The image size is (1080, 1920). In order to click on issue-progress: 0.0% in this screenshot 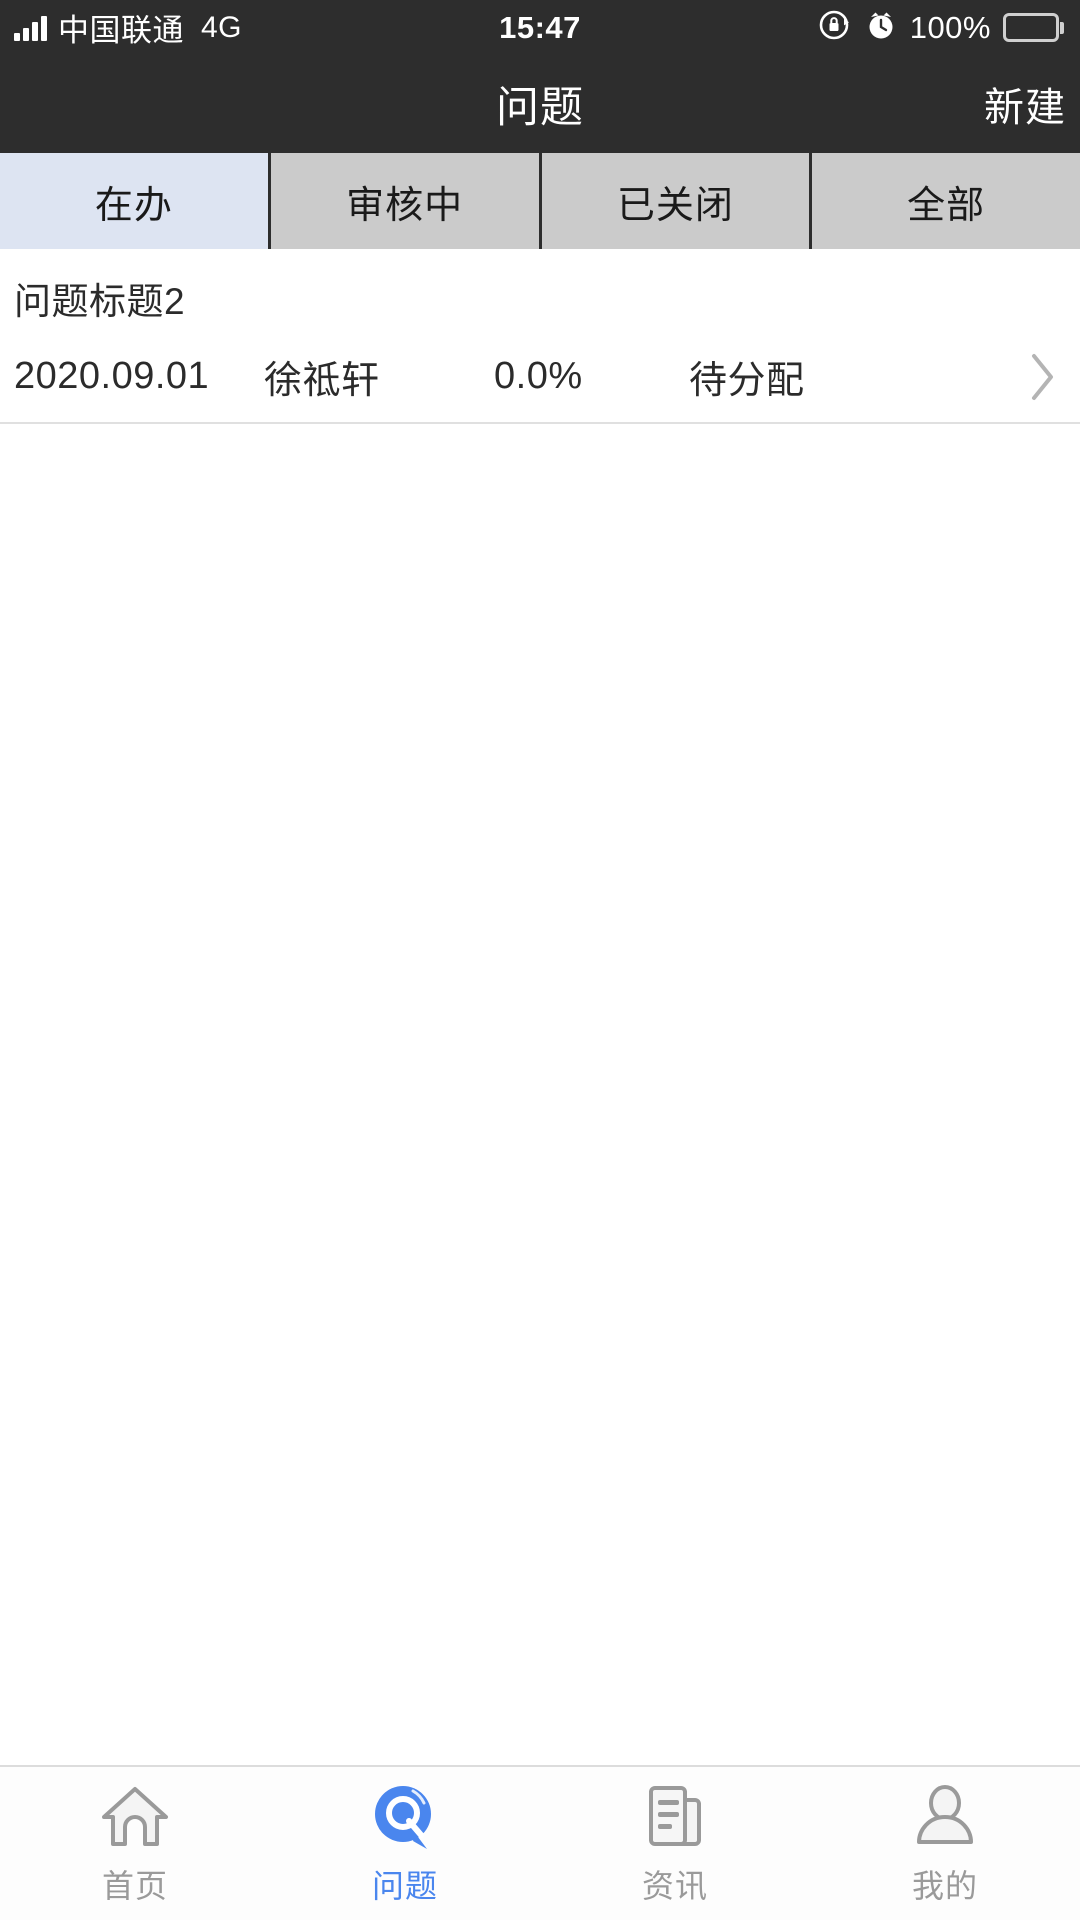, I will do `click(538, 376)`.